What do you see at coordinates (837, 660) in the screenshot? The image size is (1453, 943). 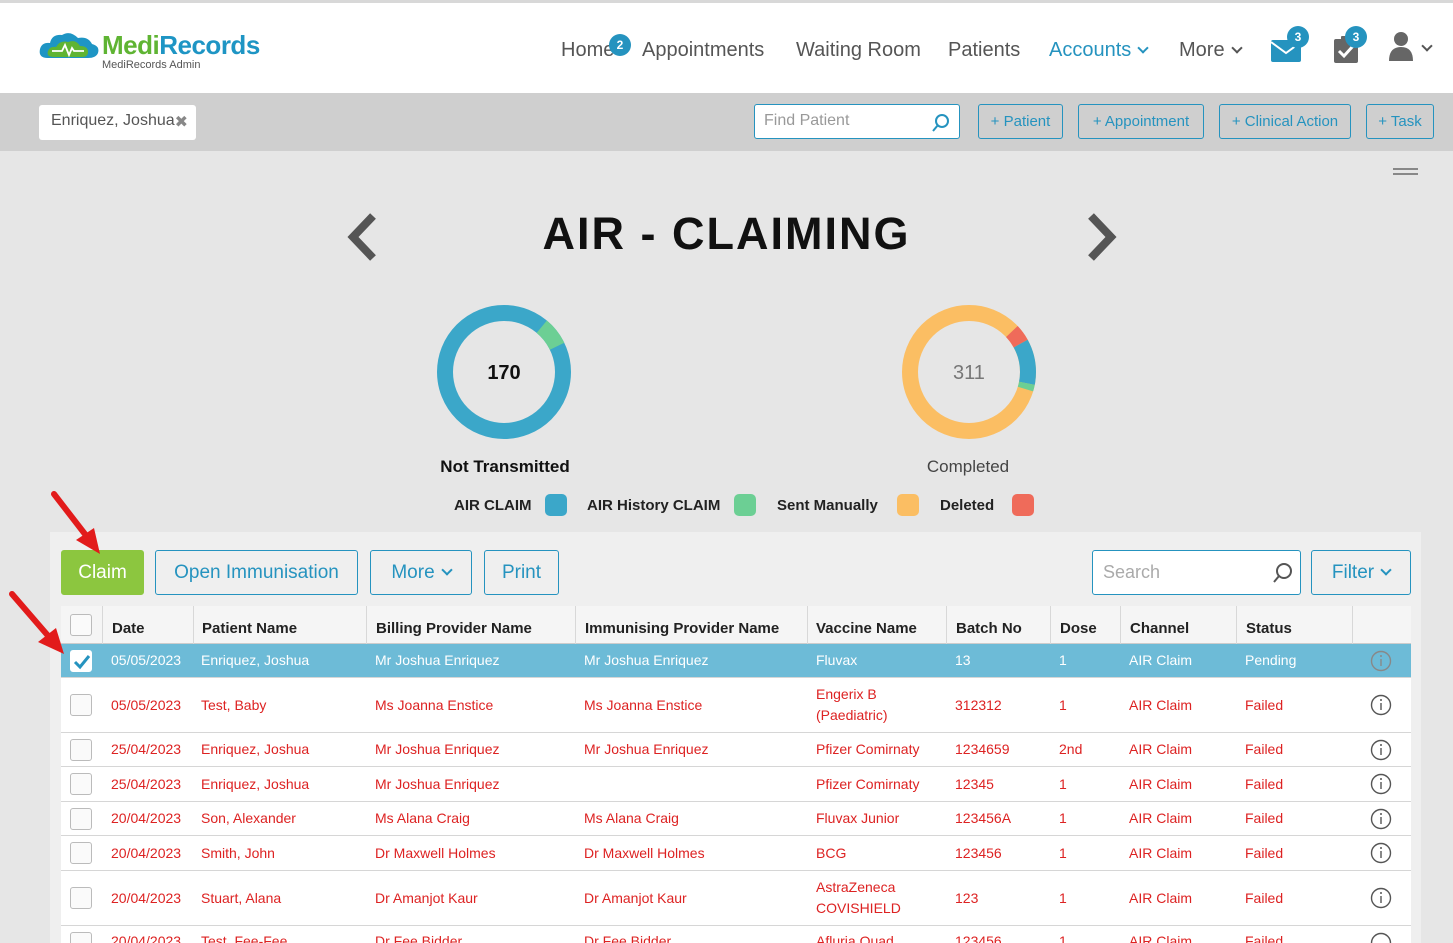 I see `cell-vaccine-name: Fluvax` at bounding box center [837, 660].